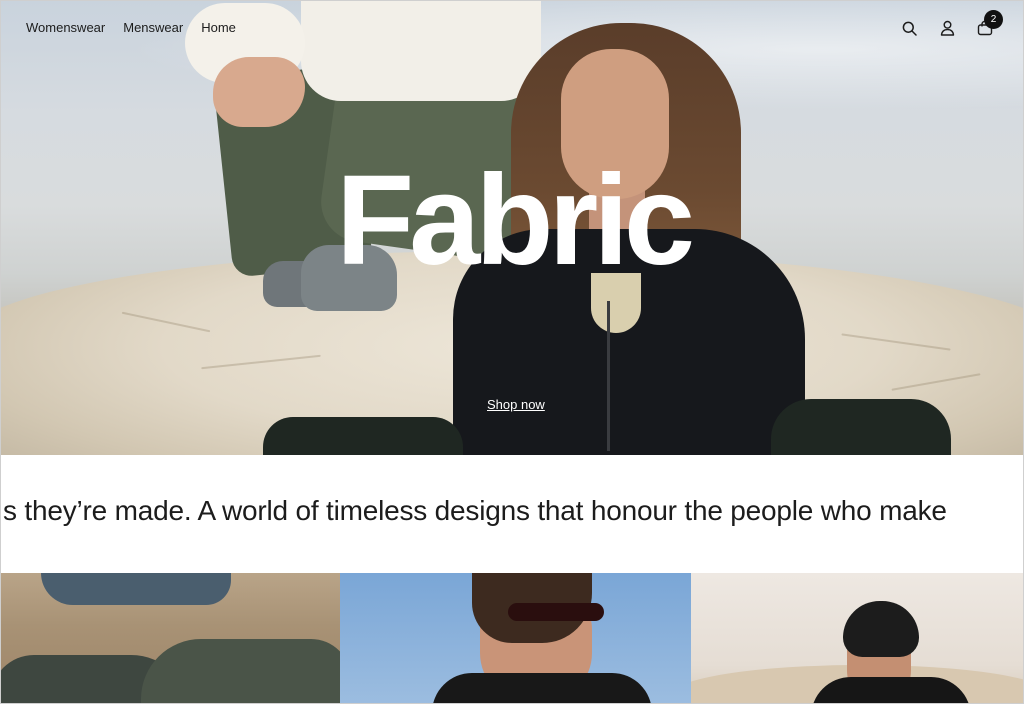 This screenshot has height=704, width=1024. Describe the element at coordinates (421, 51) in the screenshot. I see `person-seated-torso` at that location.